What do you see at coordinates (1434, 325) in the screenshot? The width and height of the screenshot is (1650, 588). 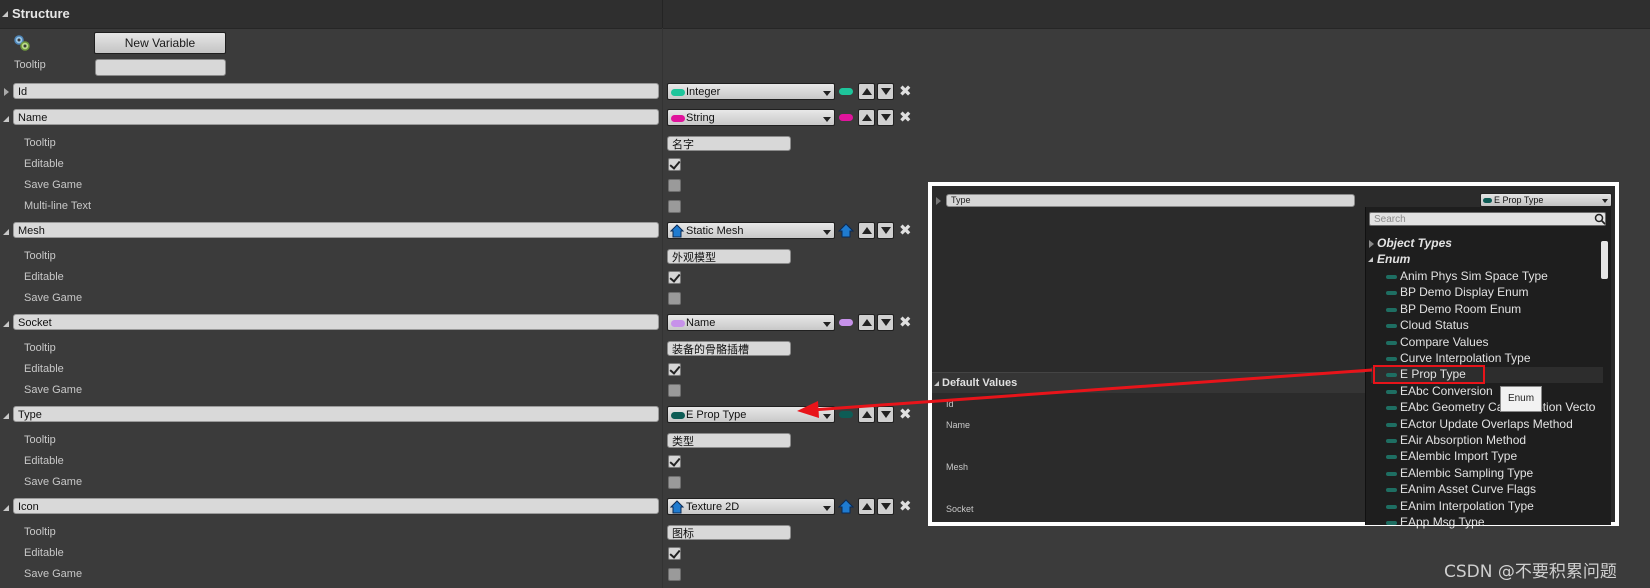 I see `enum-item: Cloud Status` at bounding box center [1434, 325].